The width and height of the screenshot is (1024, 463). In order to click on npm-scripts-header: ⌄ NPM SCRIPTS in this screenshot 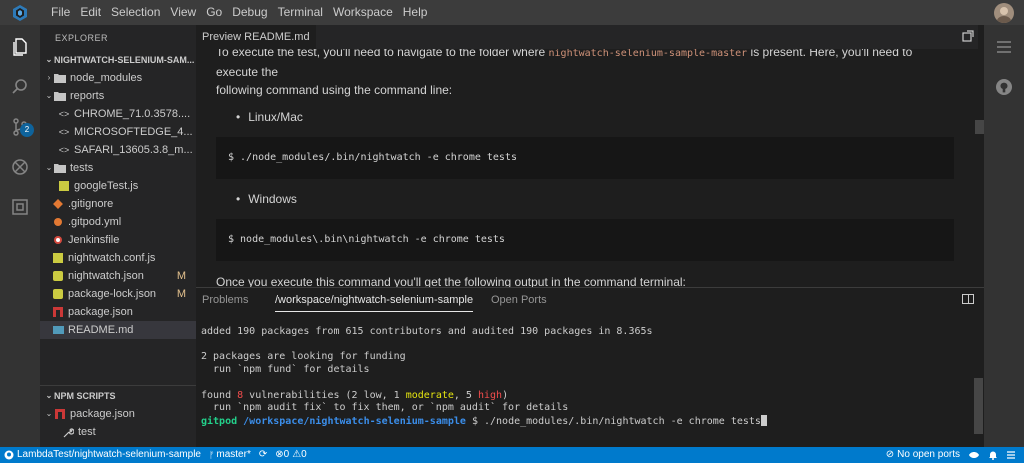, I will do `click(118, 396)`.